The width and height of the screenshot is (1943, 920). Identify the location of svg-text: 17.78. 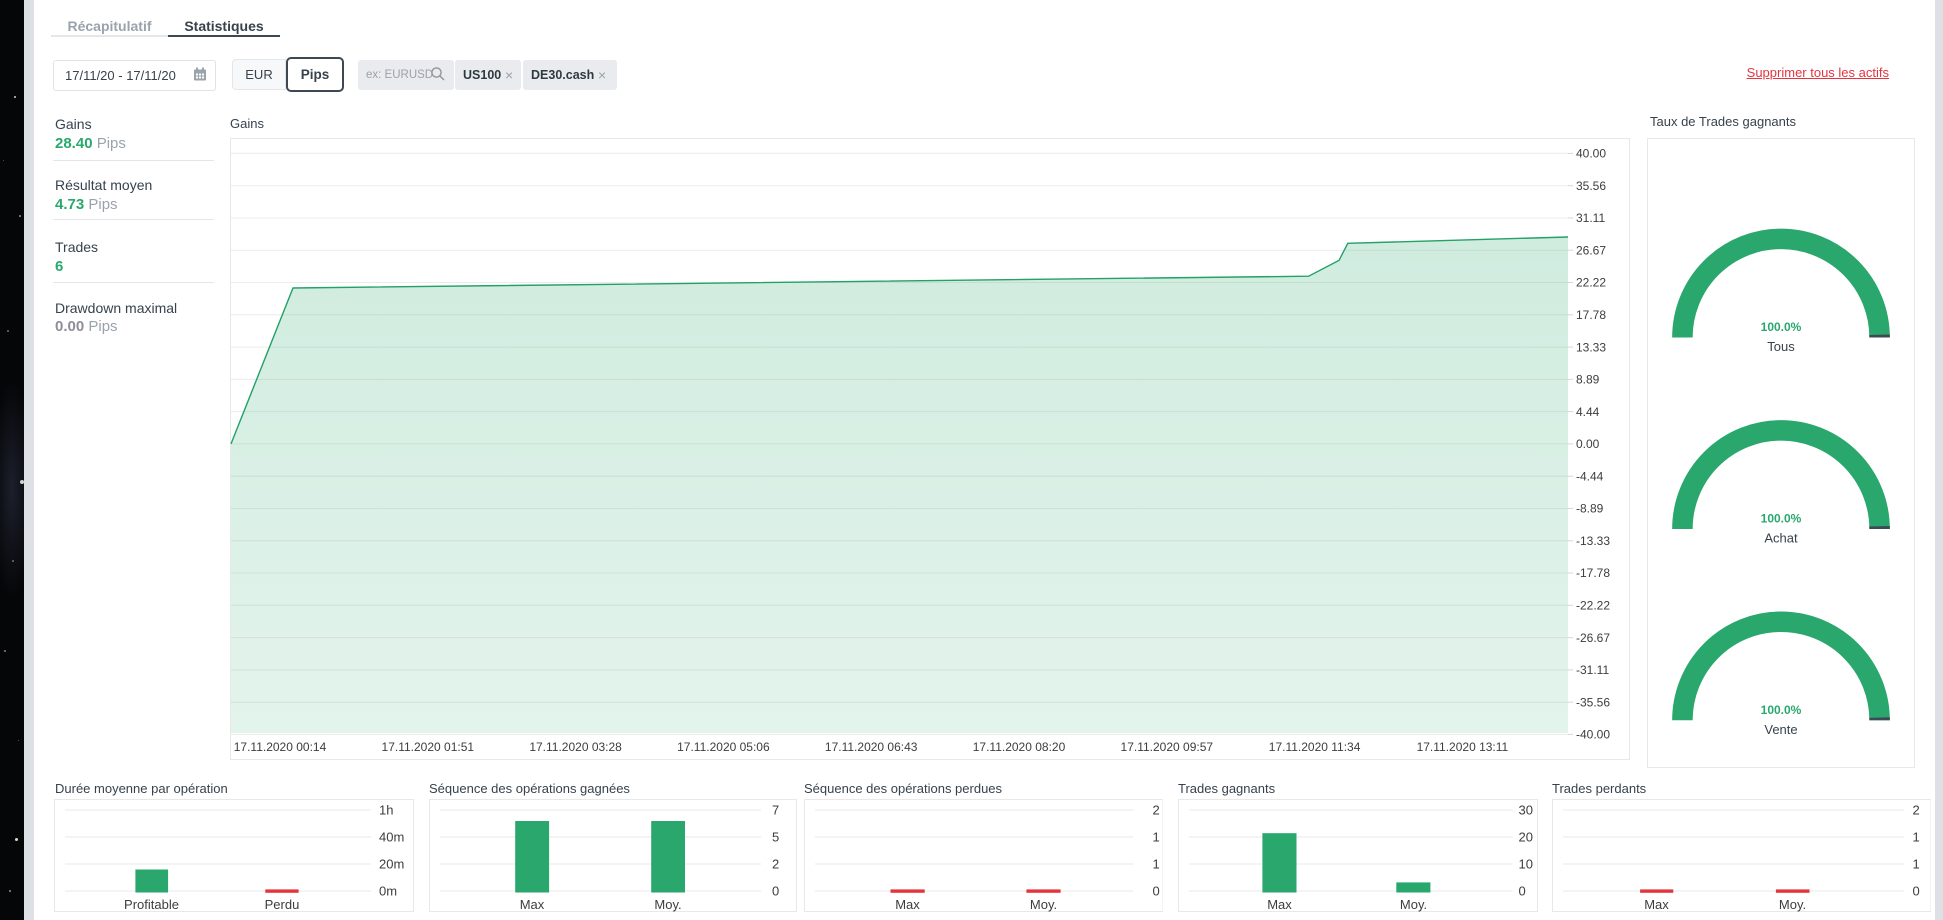
(1591, 315).